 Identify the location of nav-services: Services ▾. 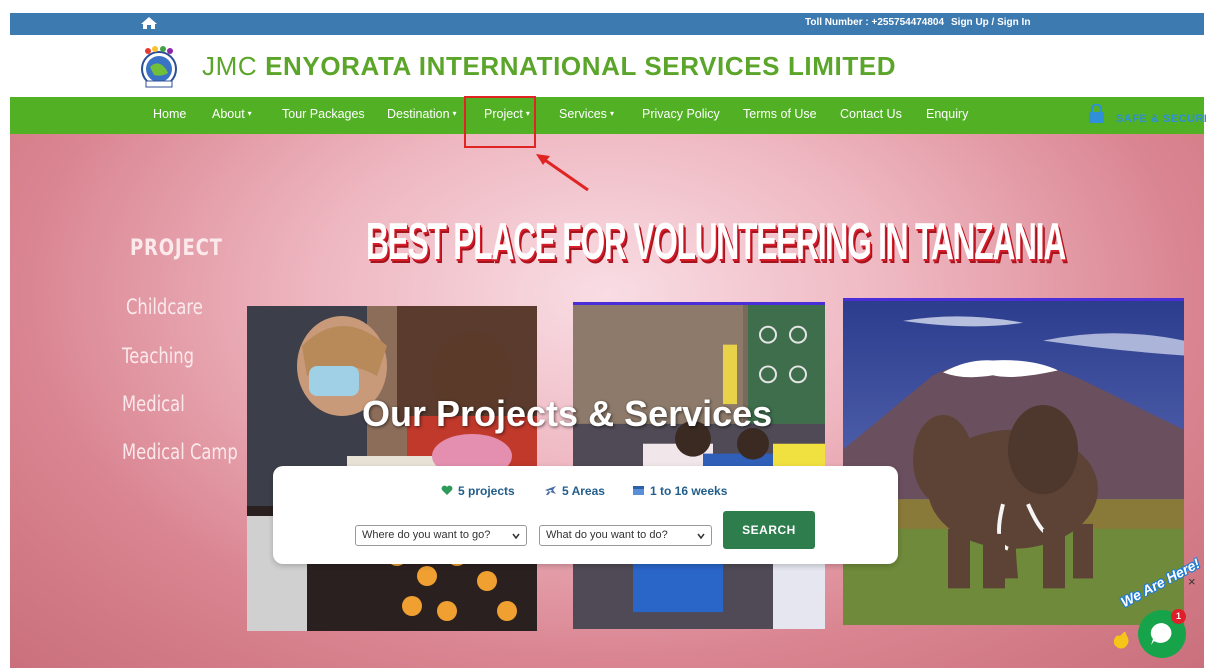
(586, 114).